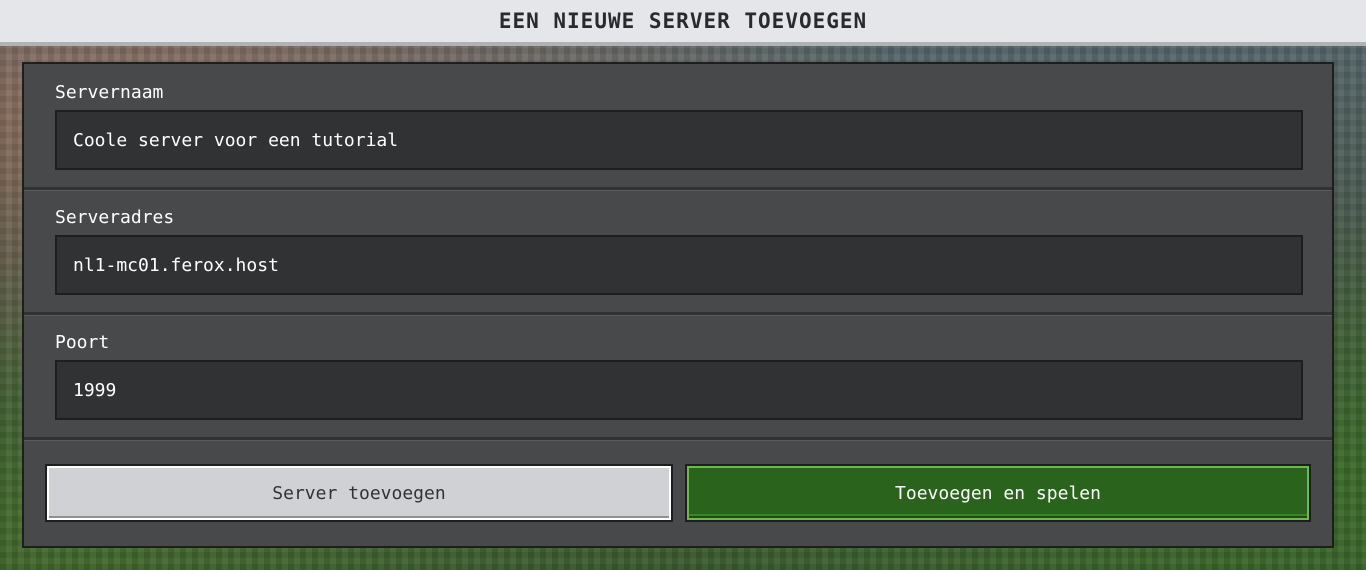  What do you see at coordinates (82, 342) in the screenshot?
I see `port-label: Poort` at bounding box center [82, 342].